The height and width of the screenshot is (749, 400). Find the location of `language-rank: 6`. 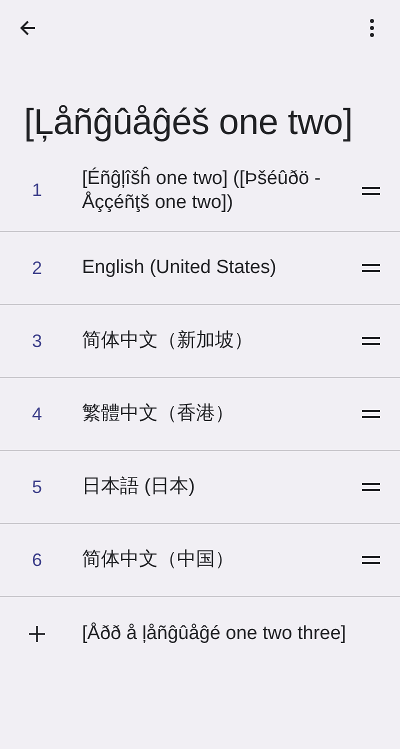

language-rank: 6 is located at coordinates (37, 560).